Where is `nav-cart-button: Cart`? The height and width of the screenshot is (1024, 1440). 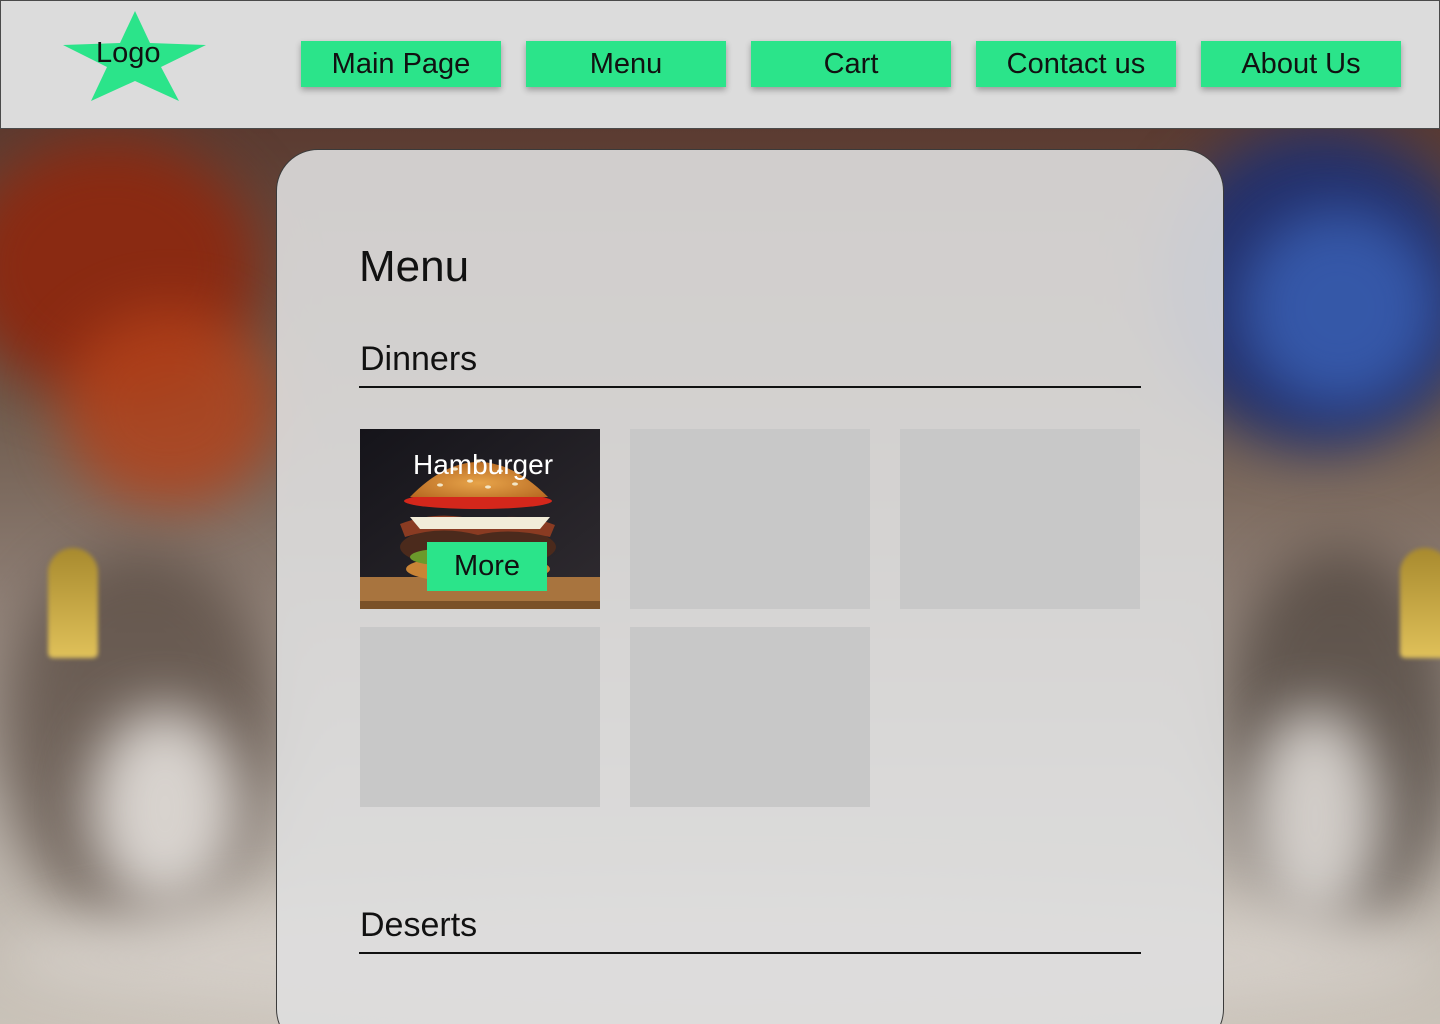
nav-cart-button: Cart is located at coordinates (851, 64).